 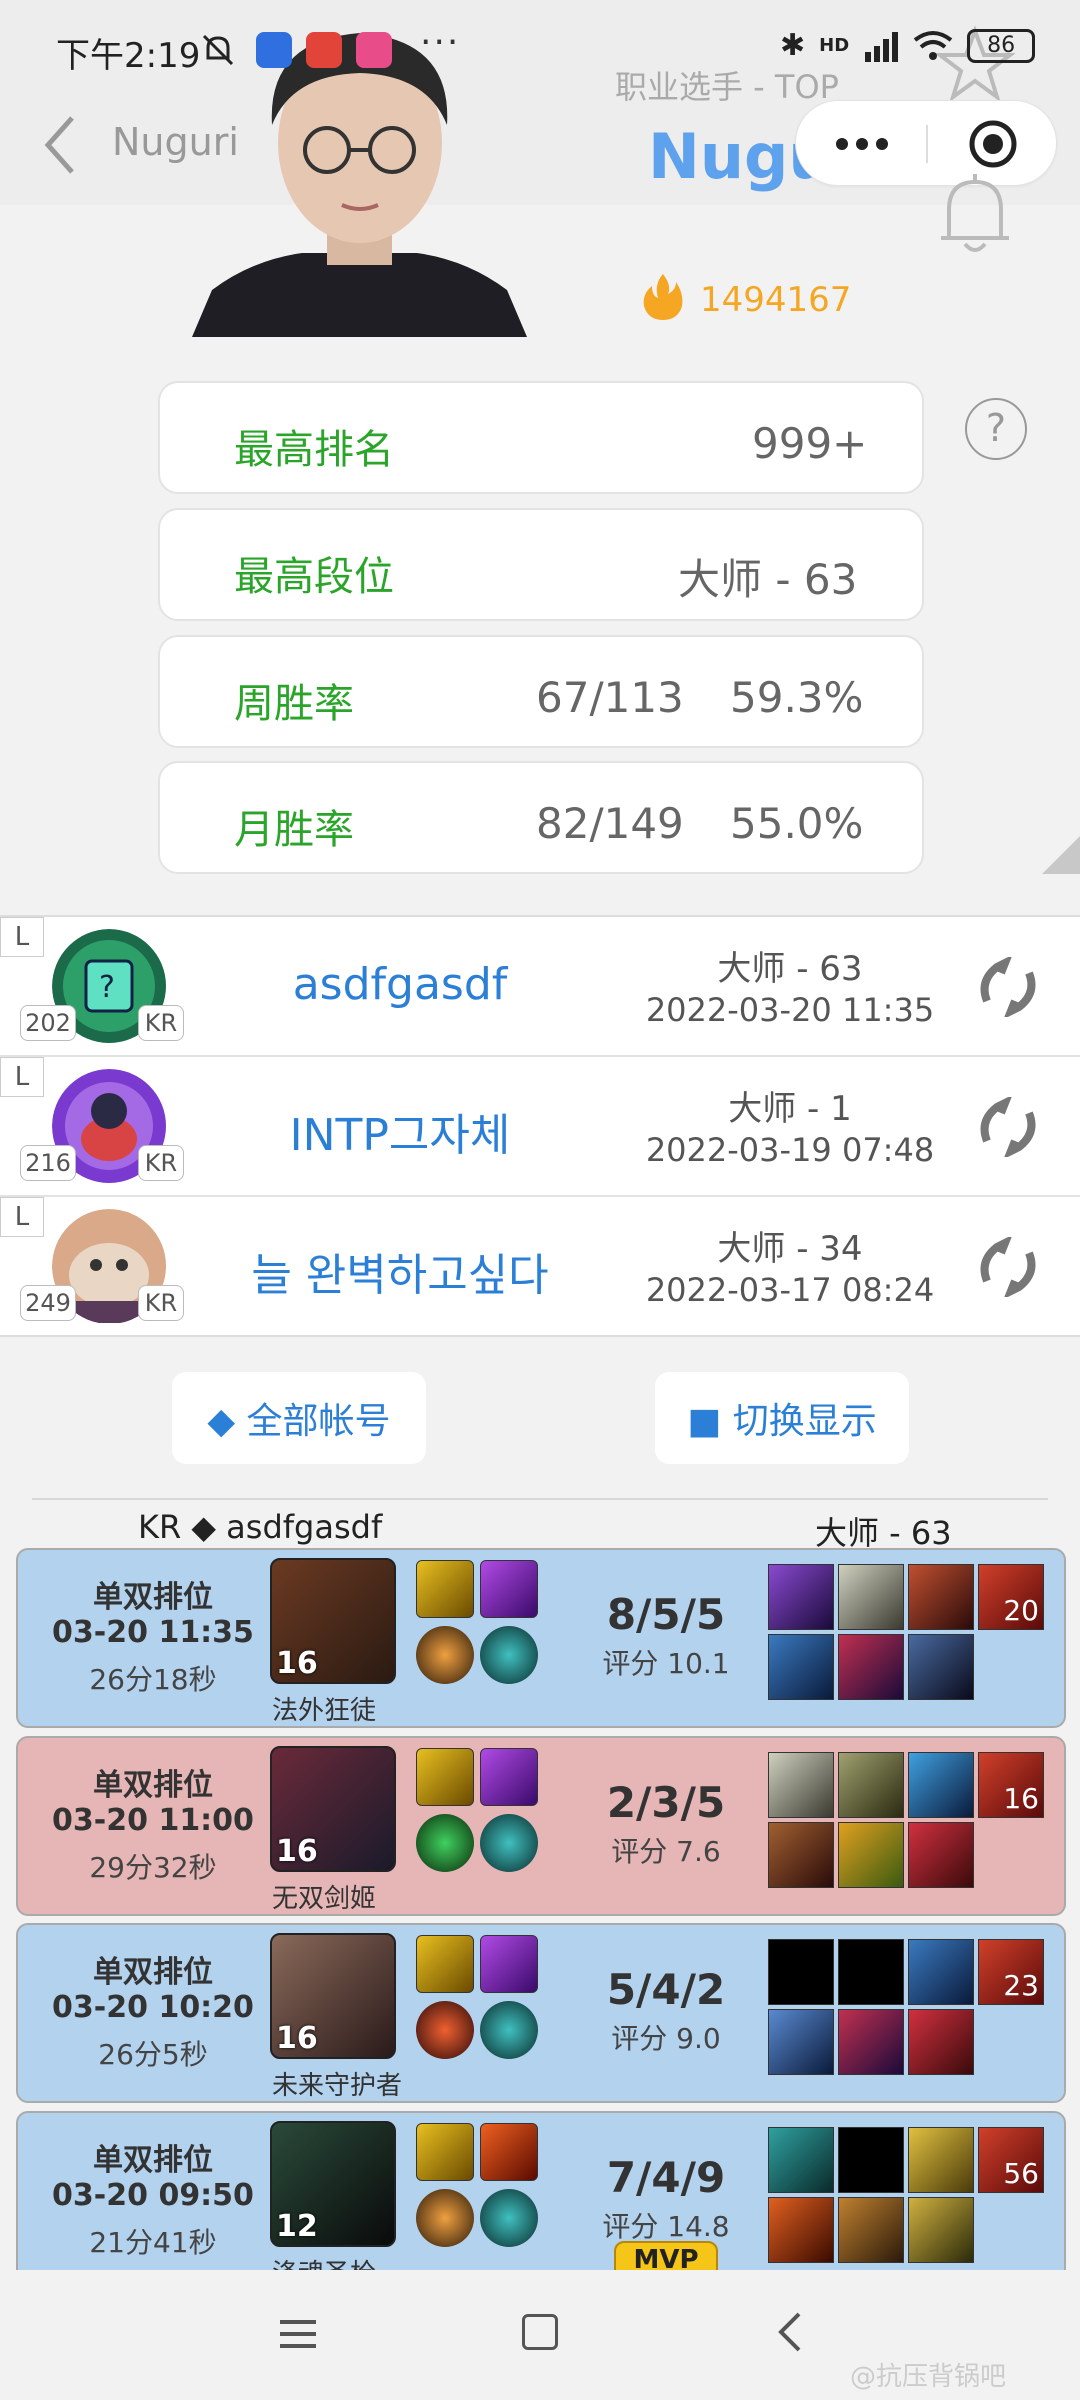 I want to click on empty-item-slot, so click(x=871, y=1972).